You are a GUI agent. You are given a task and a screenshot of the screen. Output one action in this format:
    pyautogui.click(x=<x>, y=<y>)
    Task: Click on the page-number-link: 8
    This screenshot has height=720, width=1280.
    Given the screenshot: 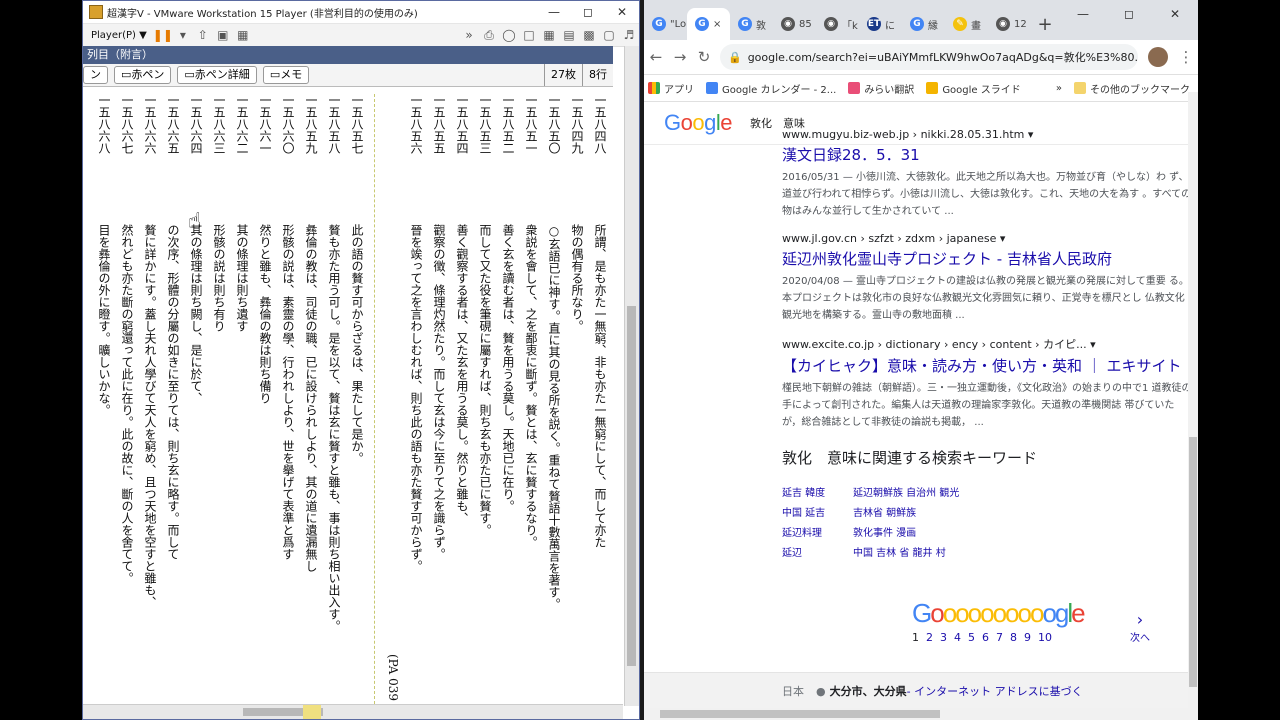 What is the action you would take?
    pyautogui.click(x=1013, y=637)
    